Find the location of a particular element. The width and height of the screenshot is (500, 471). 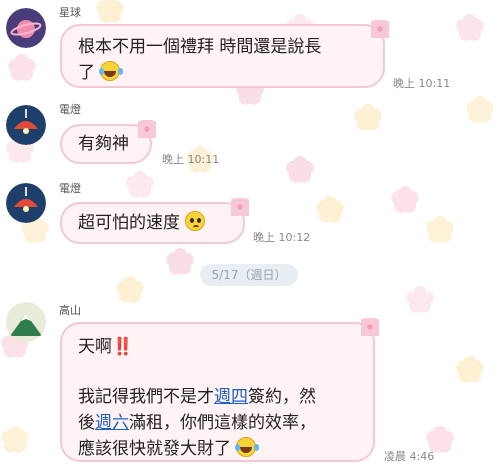

message-bubble: 有夠神 is located at coordinates (108, 142).